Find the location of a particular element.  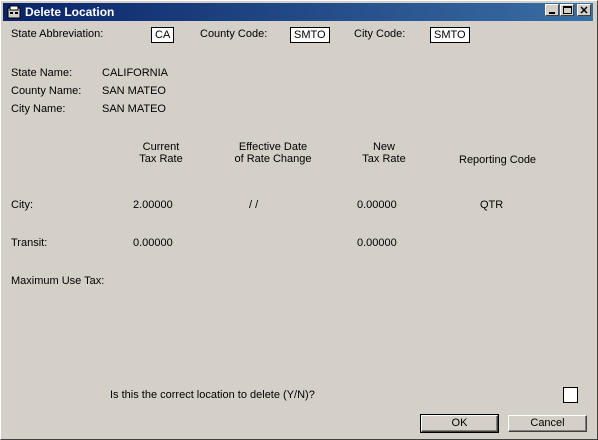

close-button is located at coordinates (584, 10).